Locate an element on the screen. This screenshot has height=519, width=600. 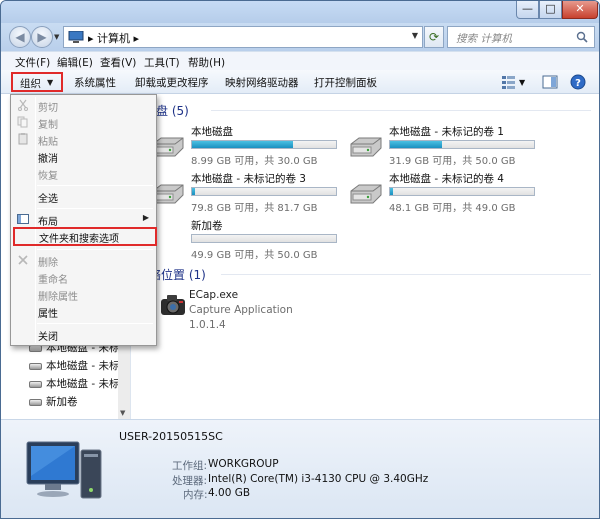
menu-item-paste: 粘贴 is located at coordinates (83, 139).